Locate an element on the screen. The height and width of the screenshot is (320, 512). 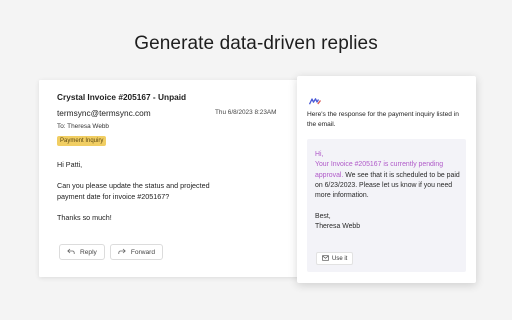
app-logo-icon is located at coordinates (315, 98).